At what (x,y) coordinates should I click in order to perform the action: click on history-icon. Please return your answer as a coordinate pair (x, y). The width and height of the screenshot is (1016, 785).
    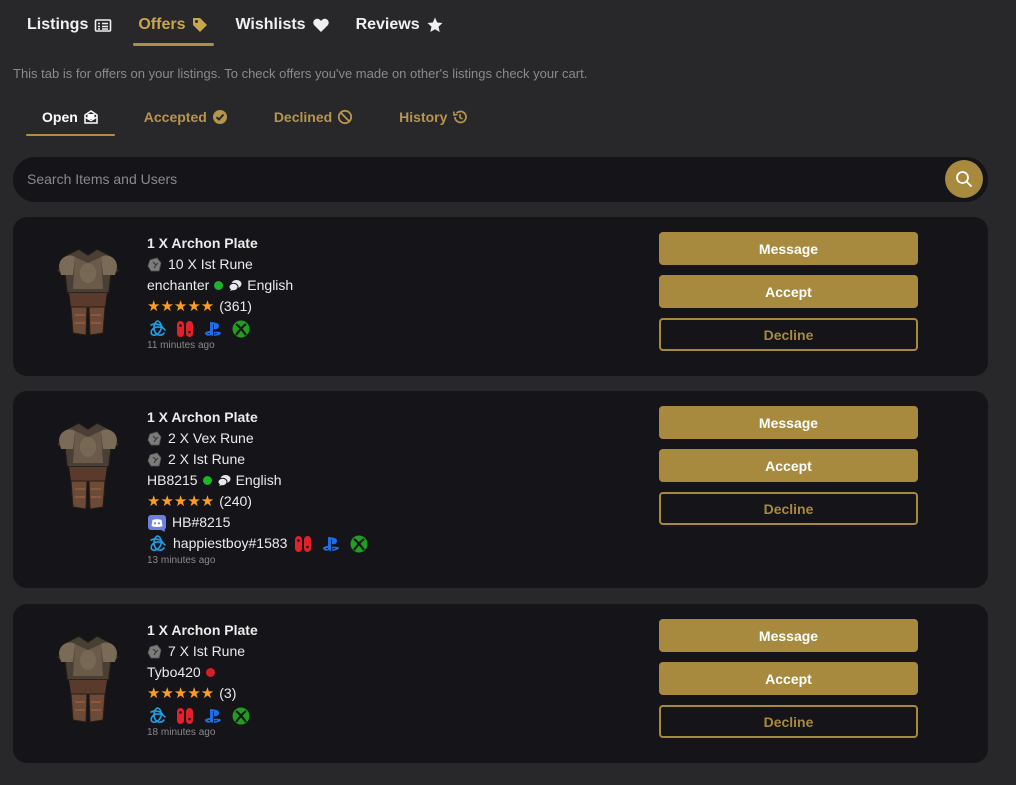
    Looking at the image, I should click on (460, 117).